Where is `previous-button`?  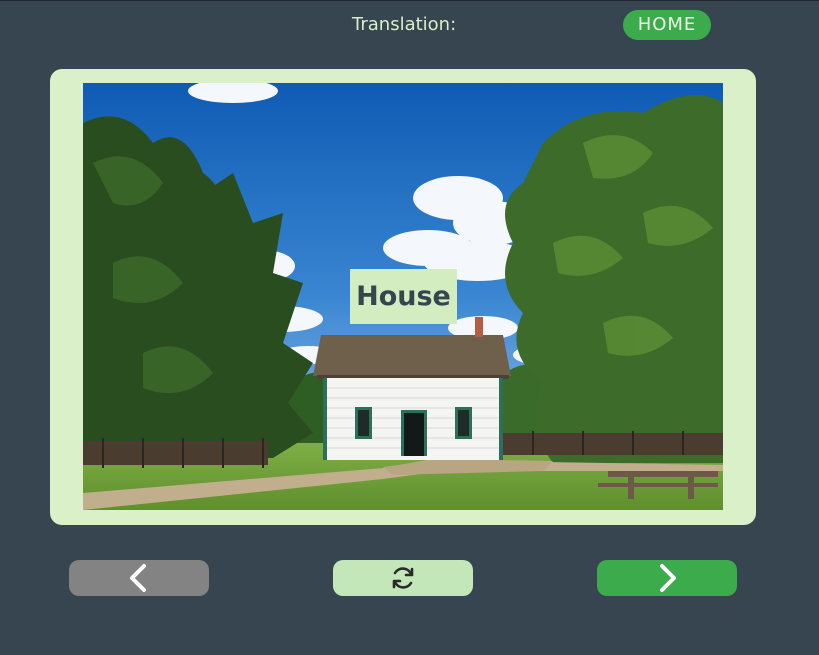
previous-button is located at coordinates (139, 578).